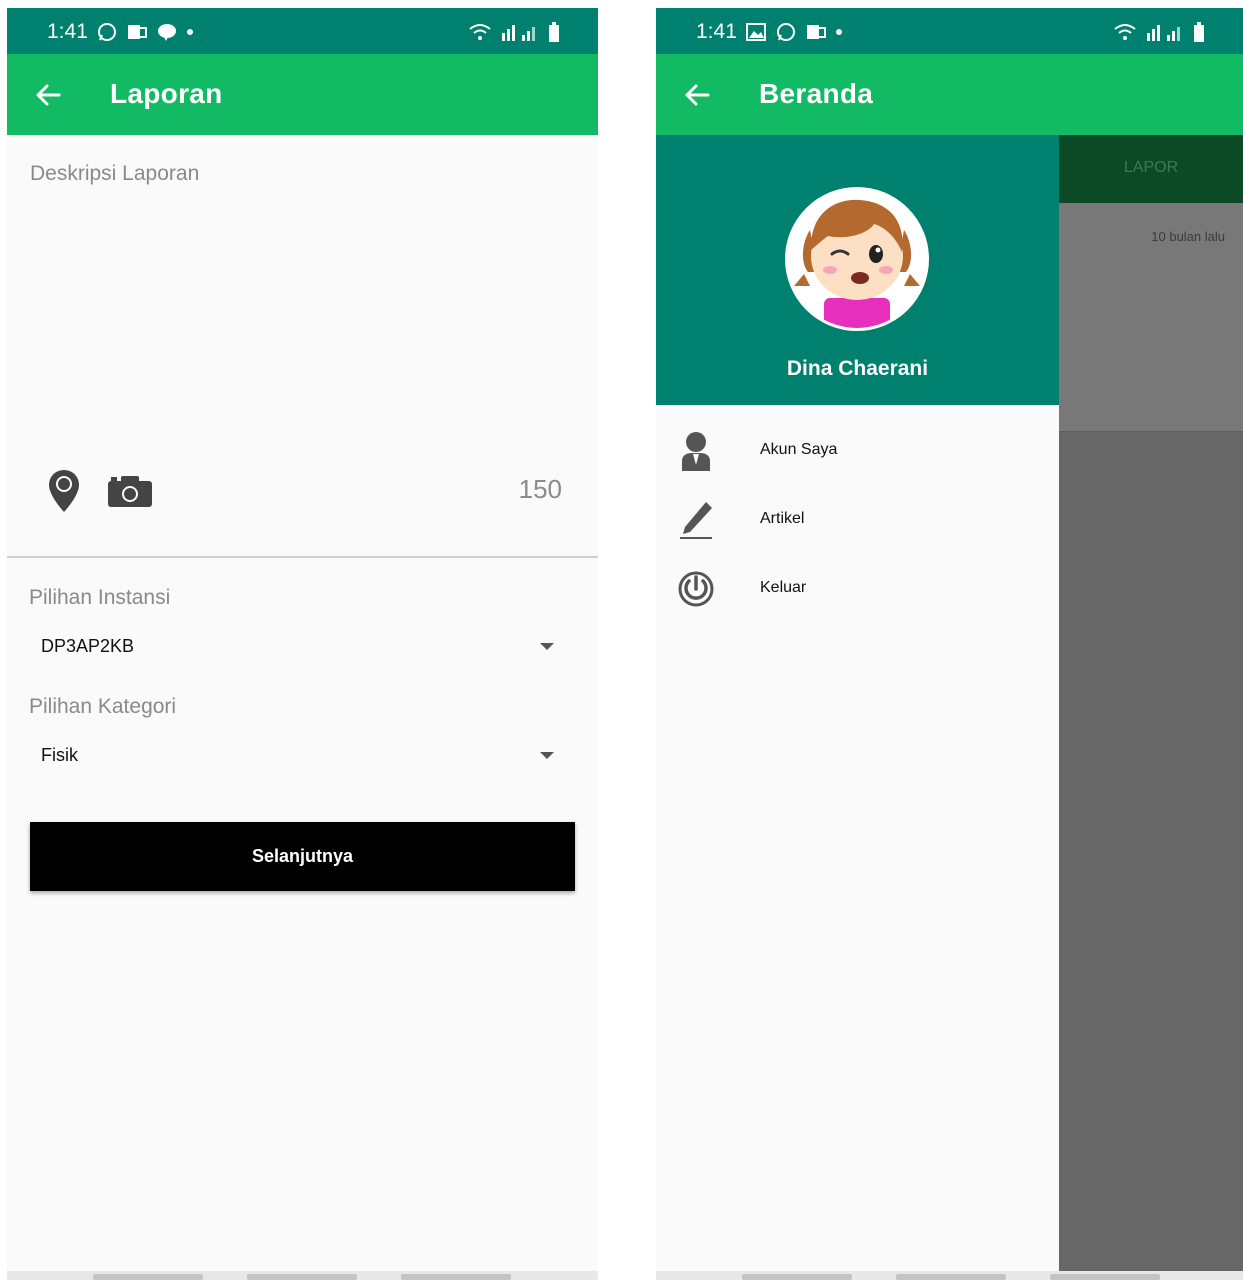 Image resolution: width=1243 pixels, height=1280 pixels. What do you see at coordinates (857, 589) in the screenshot?
I see `menu-item-keluar: Keluar` at bounding box center [857, 589].